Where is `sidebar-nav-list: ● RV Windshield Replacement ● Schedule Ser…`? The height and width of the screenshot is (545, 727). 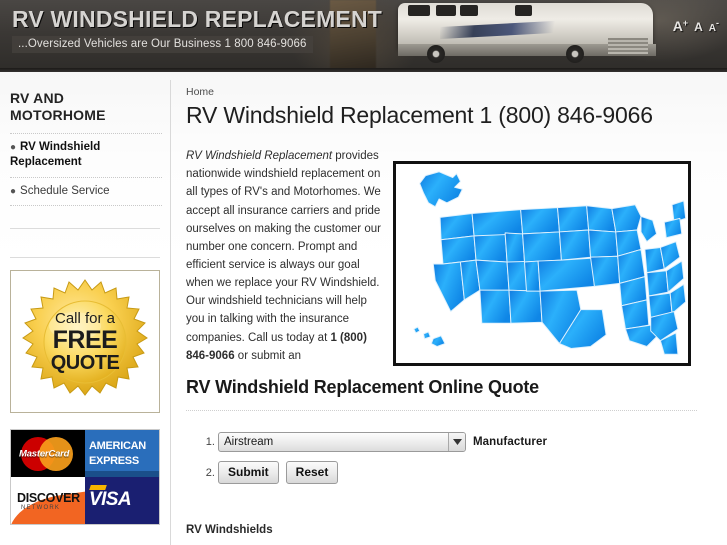 sidebar-nav-list: ● RV Windshield Replacement ● Schedule Ser… is located at coordinates (86, 169).